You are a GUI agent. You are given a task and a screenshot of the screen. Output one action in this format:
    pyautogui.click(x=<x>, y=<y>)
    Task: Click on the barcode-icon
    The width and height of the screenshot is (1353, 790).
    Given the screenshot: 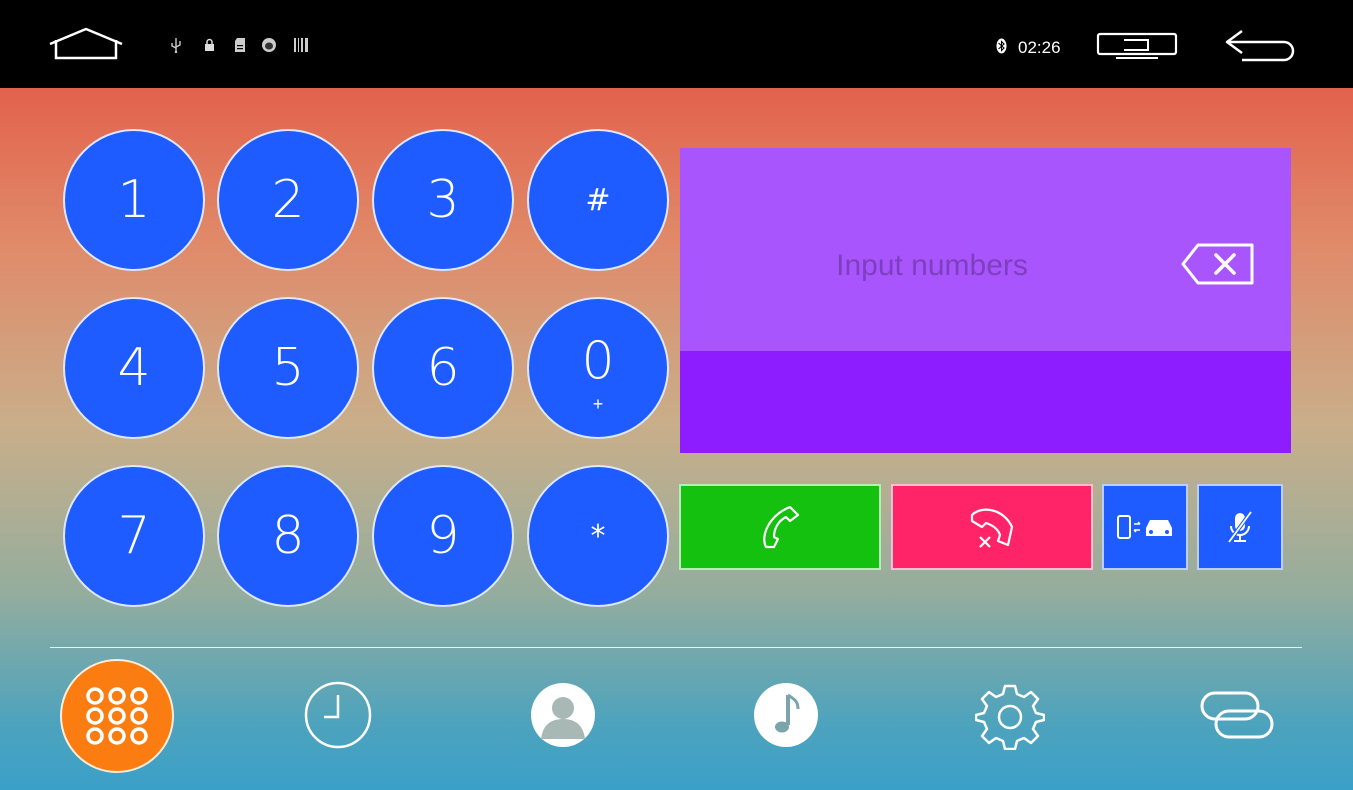 What is the action you would take?
    pyautogui.click(x=301, y=45)
    